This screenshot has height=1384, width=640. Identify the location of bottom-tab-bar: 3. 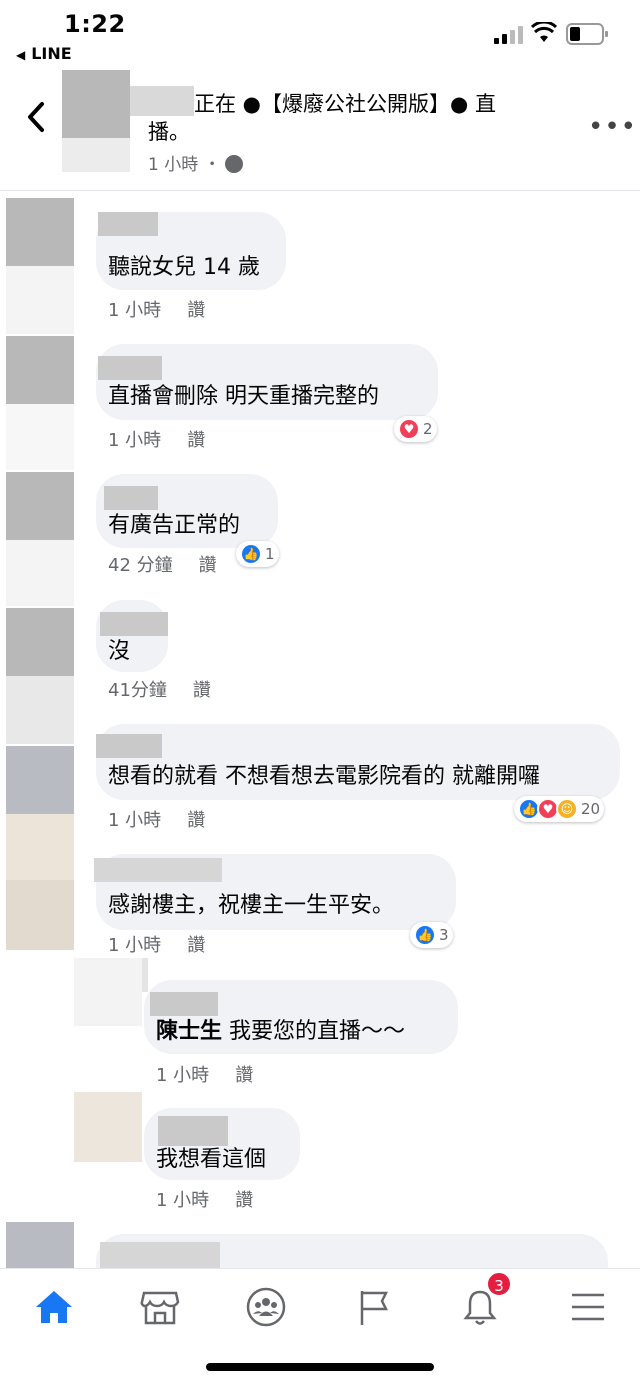
(320, 1326).